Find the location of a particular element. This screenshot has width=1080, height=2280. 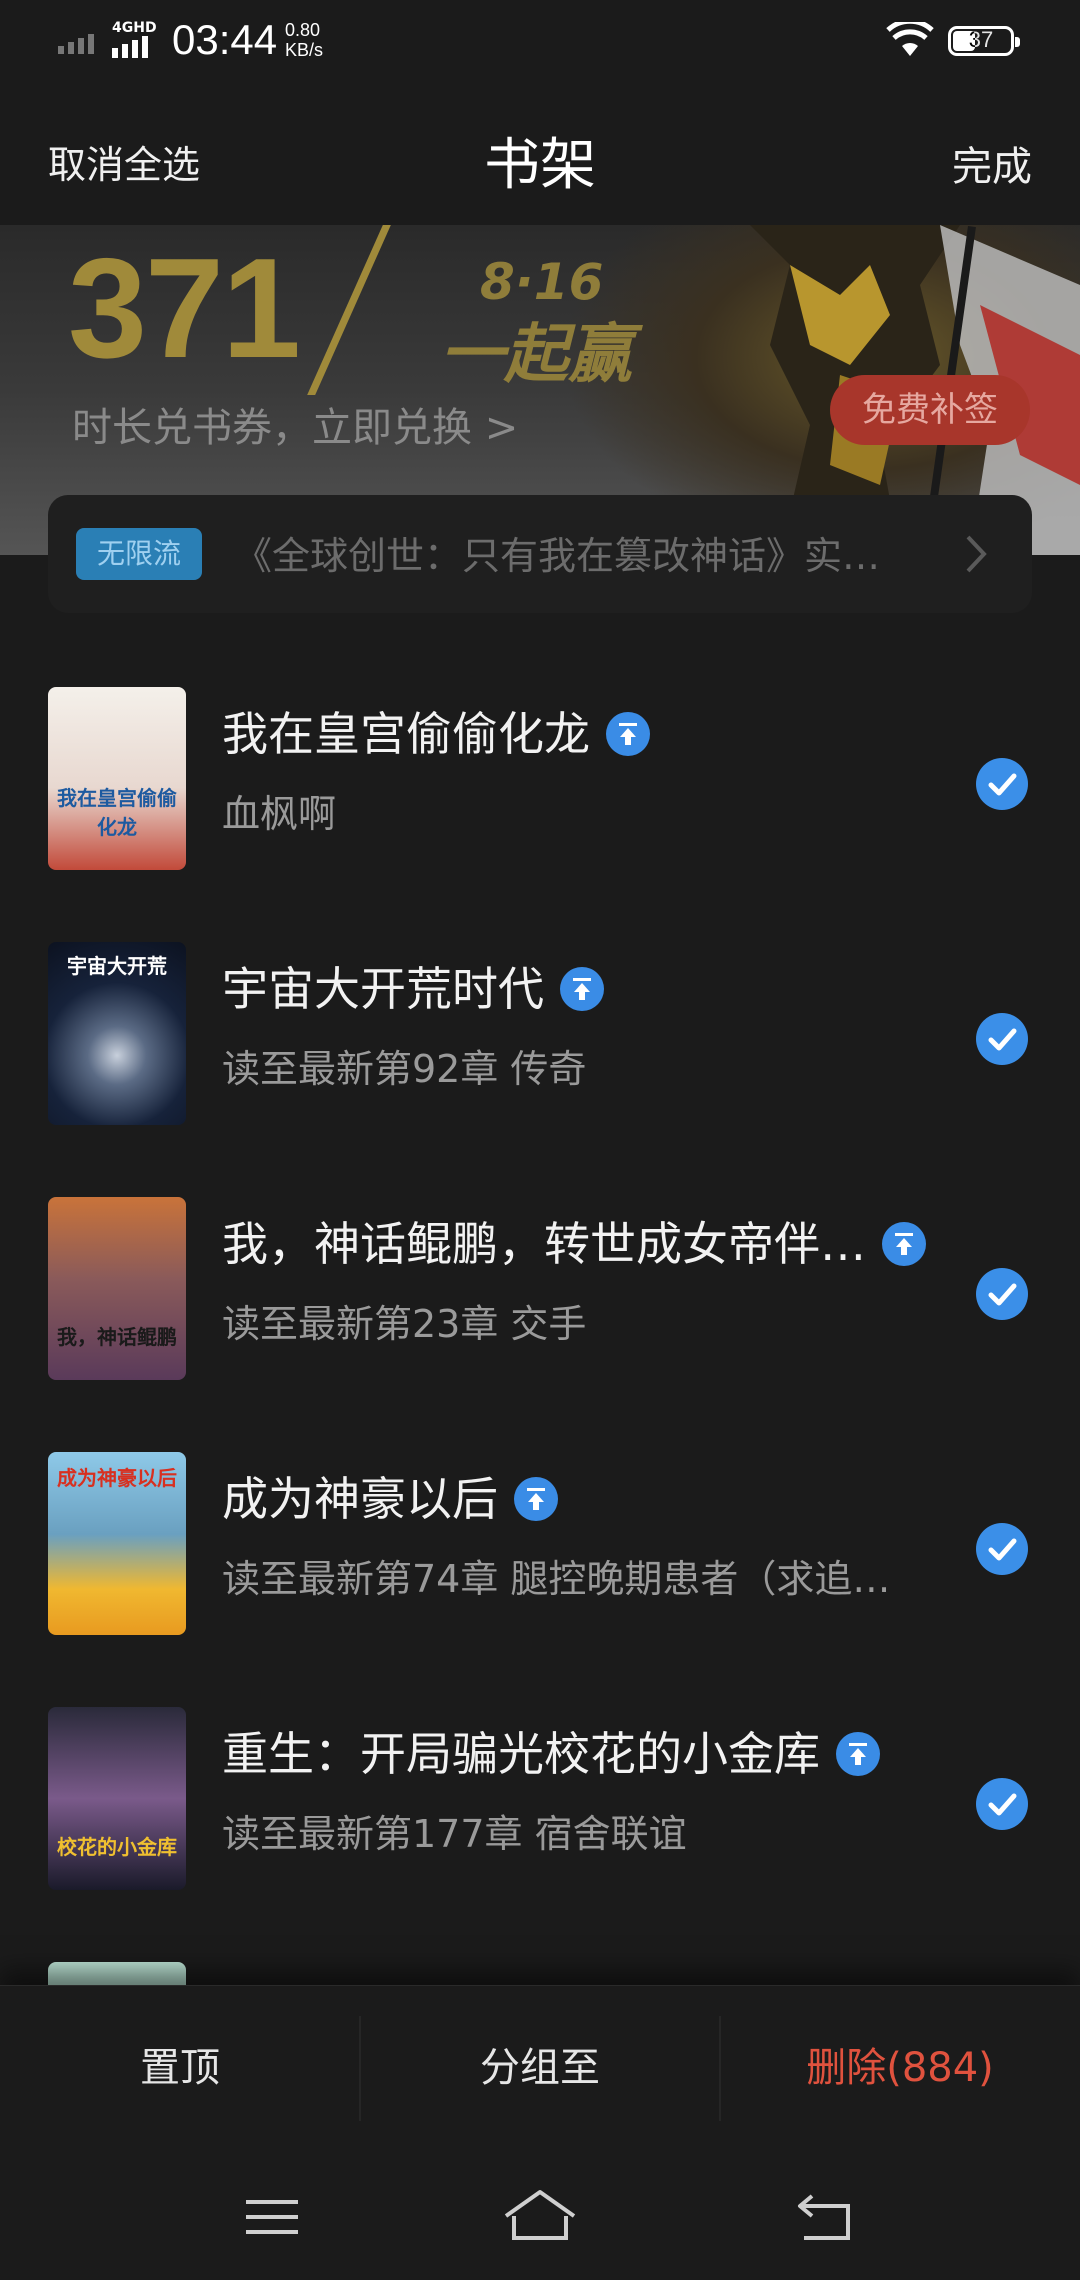

battery-tip is located at coordinates (1017, 42).